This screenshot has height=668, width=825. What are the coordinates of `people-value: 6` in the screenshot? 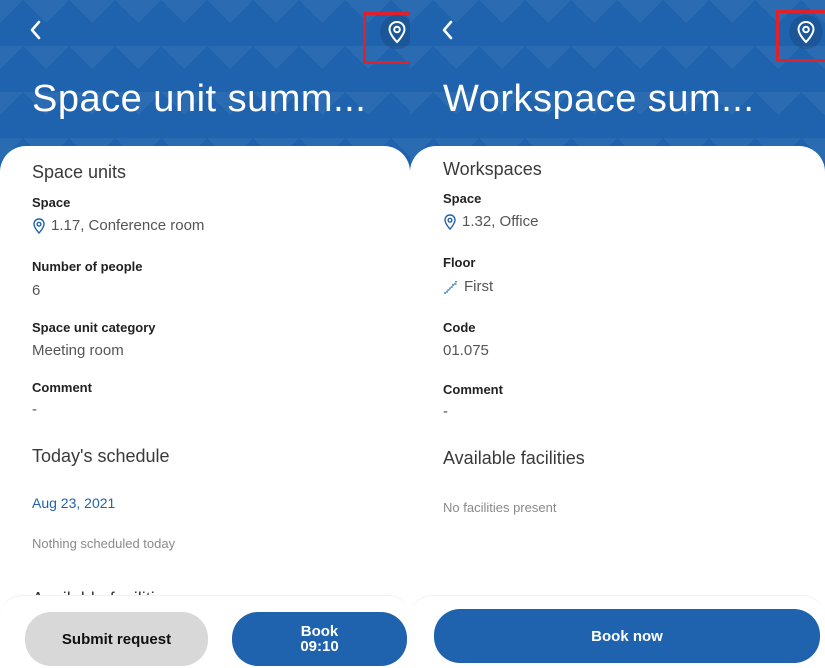 It's located at (36, 290).